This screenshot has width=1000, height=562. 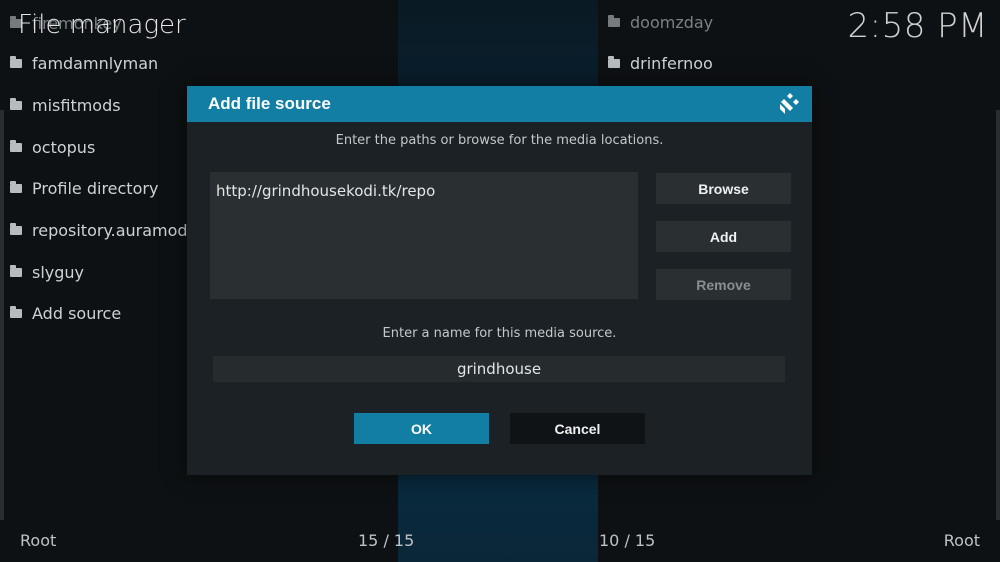 I want to click on dialog-title: Add file source, so click(x=269, y=103).